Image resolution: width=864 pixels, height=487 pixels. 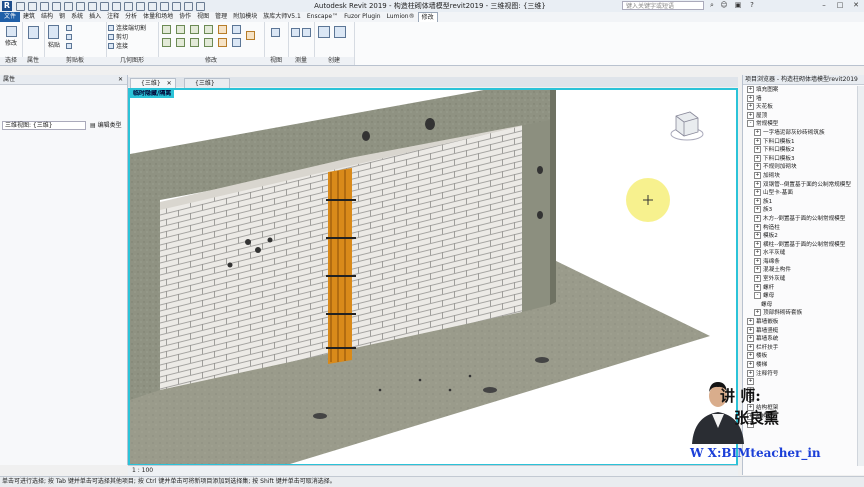 What do you see at coordinates (801, 288) in the screenshot?
I see `browser-tree-item: + 螺杆` at bounding box center [801, 288].